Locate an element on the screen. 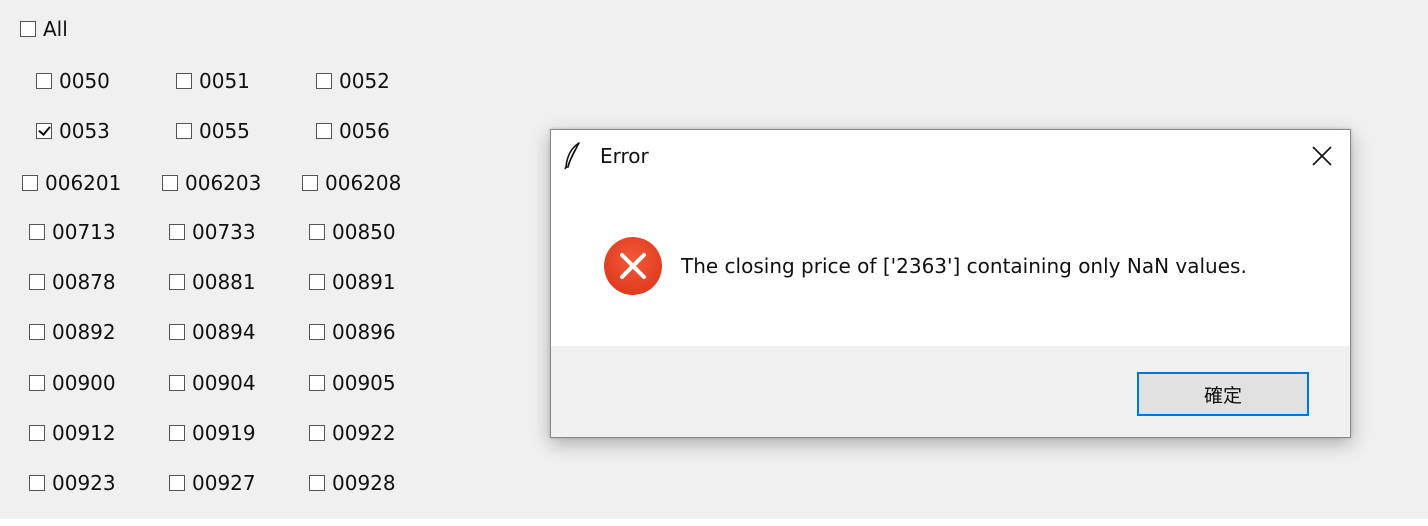  checkbox-00881: 00881 is located at coordinates (212, 282).